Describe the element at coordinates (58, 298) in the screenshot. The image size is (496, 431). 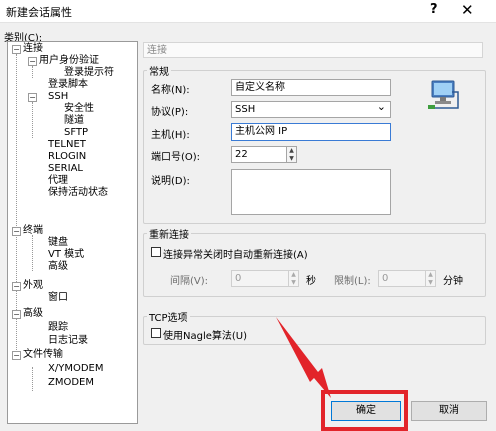
I see `tree-item-window: 窗口` at that location.